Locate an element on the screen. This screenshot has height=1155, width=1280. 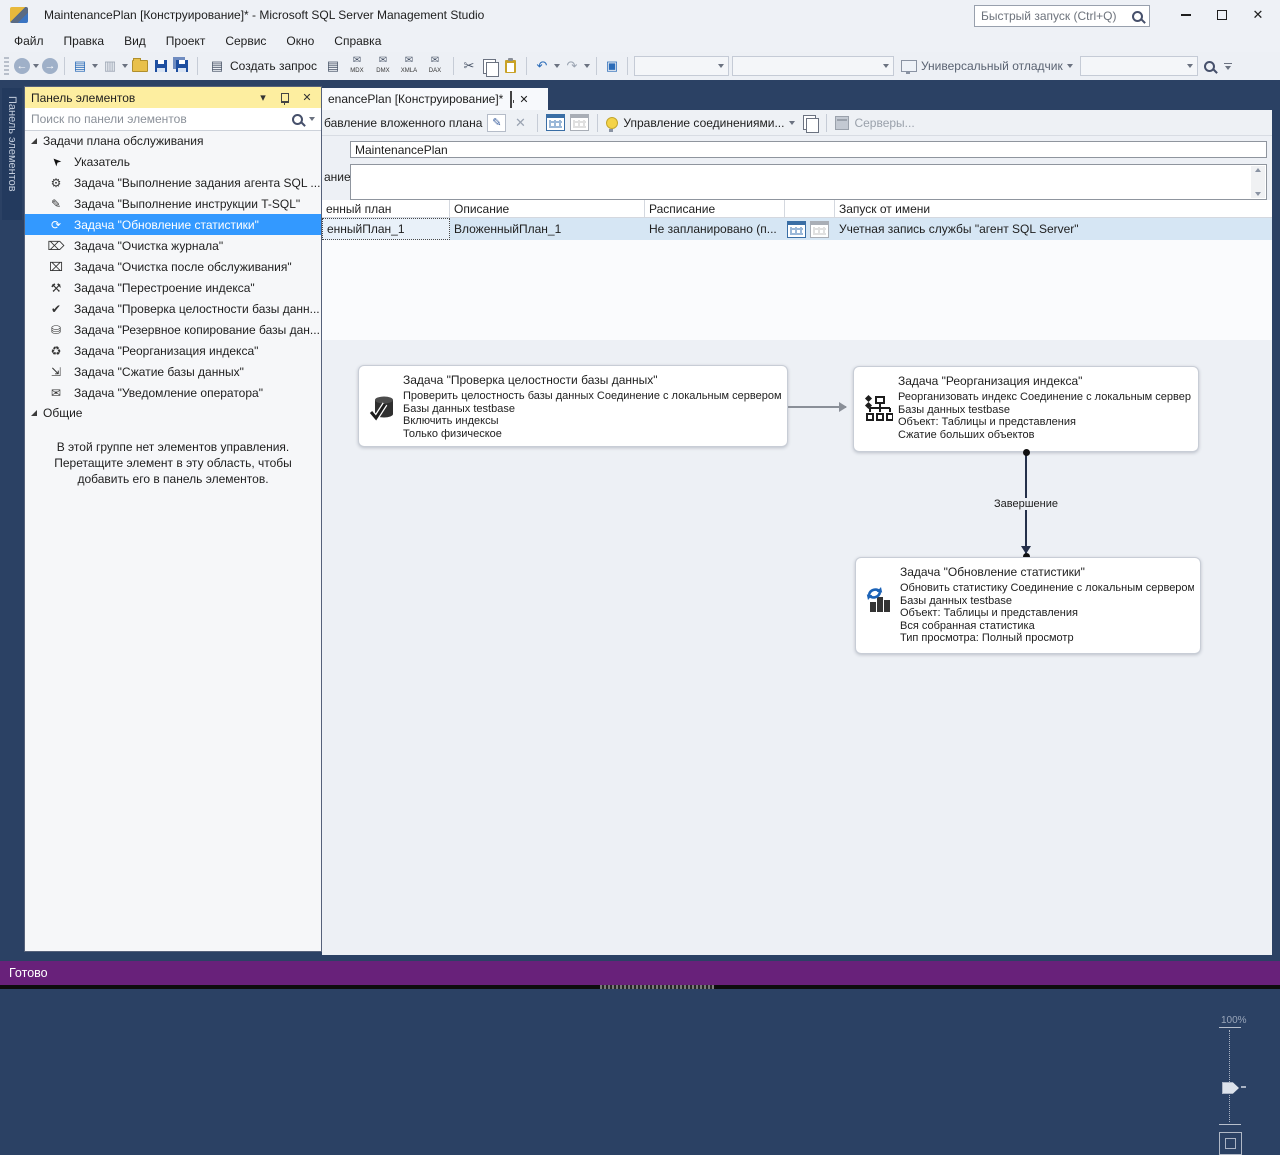
edit-schedule-icon is located at coordinates (796, 229).